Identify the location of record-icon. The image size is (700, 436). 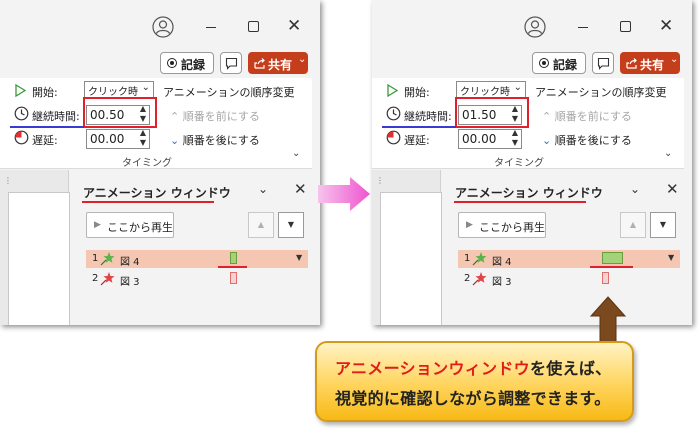
(172, 63).